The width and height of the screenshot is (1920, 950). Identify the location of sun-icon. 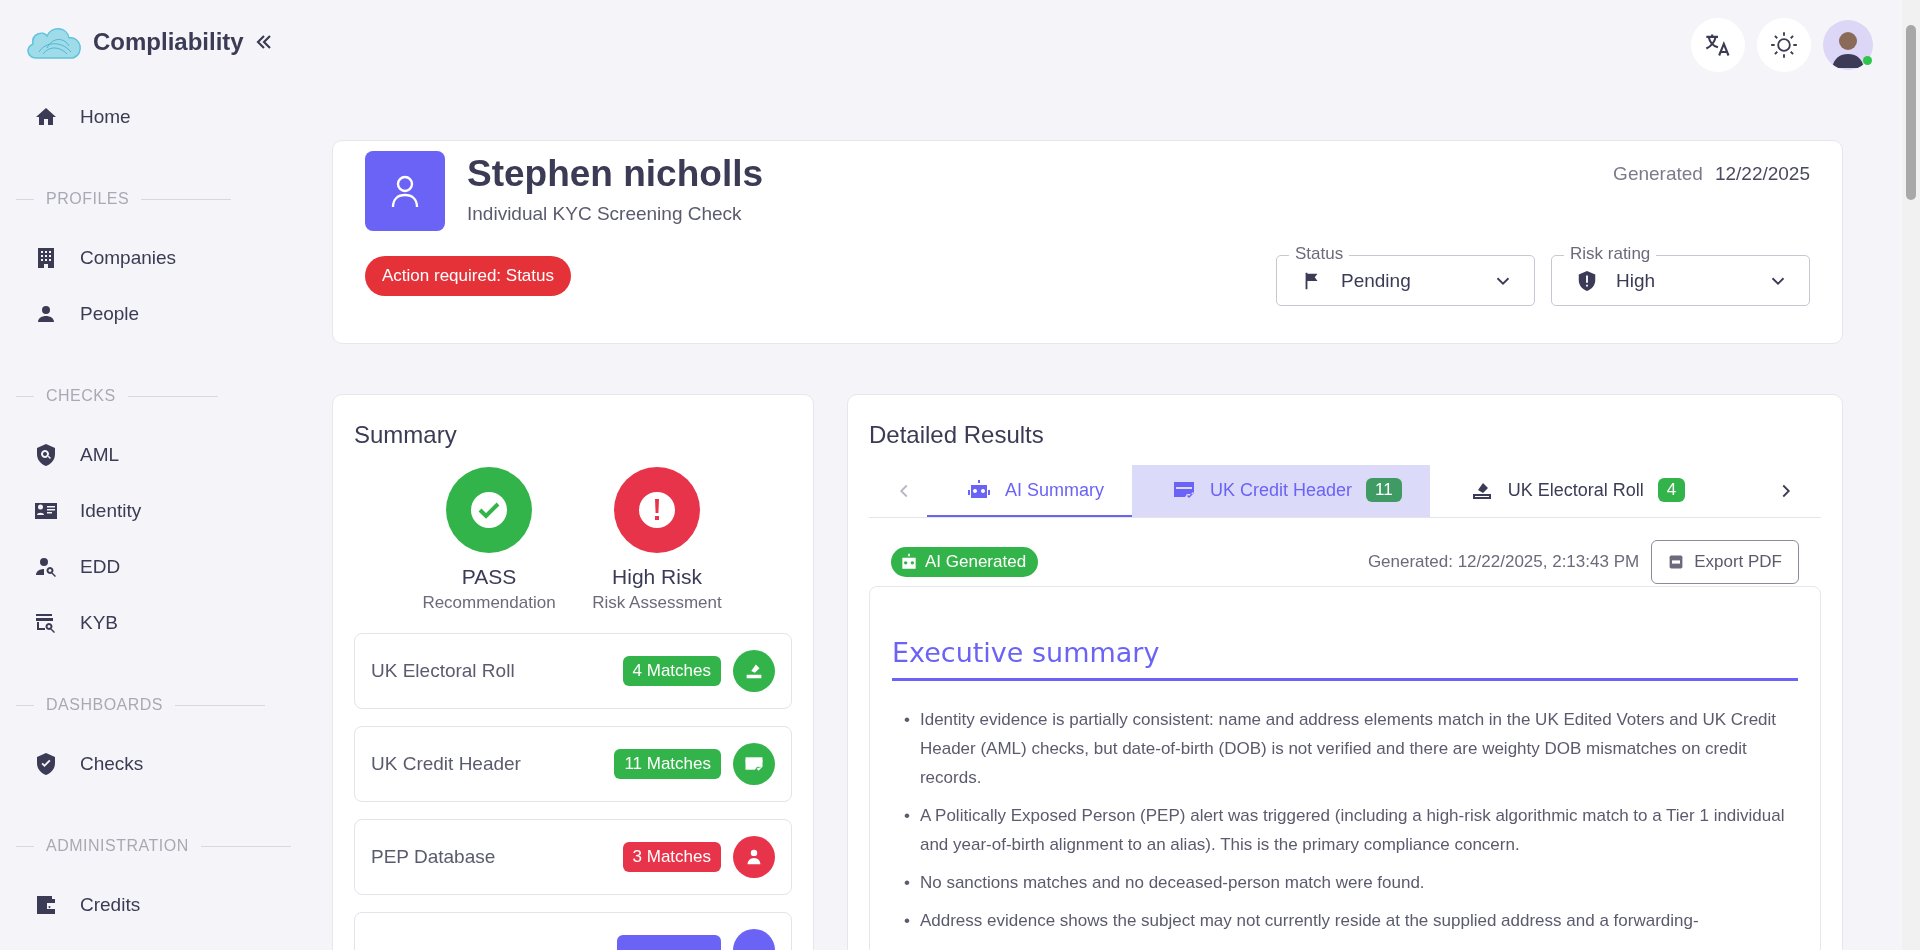
(1784, 45).